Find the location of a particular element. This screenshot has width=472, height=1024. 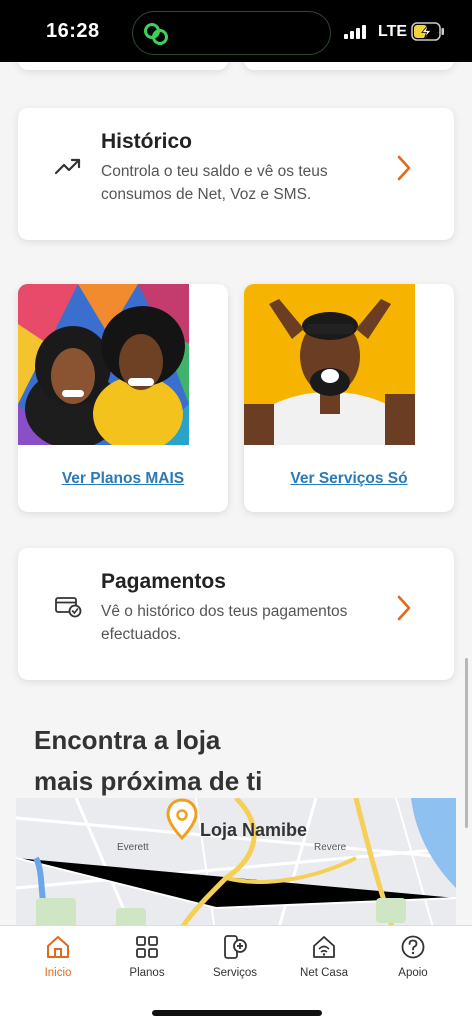

nav-item-inicio: Inicio is located at coordinates (58, 956).